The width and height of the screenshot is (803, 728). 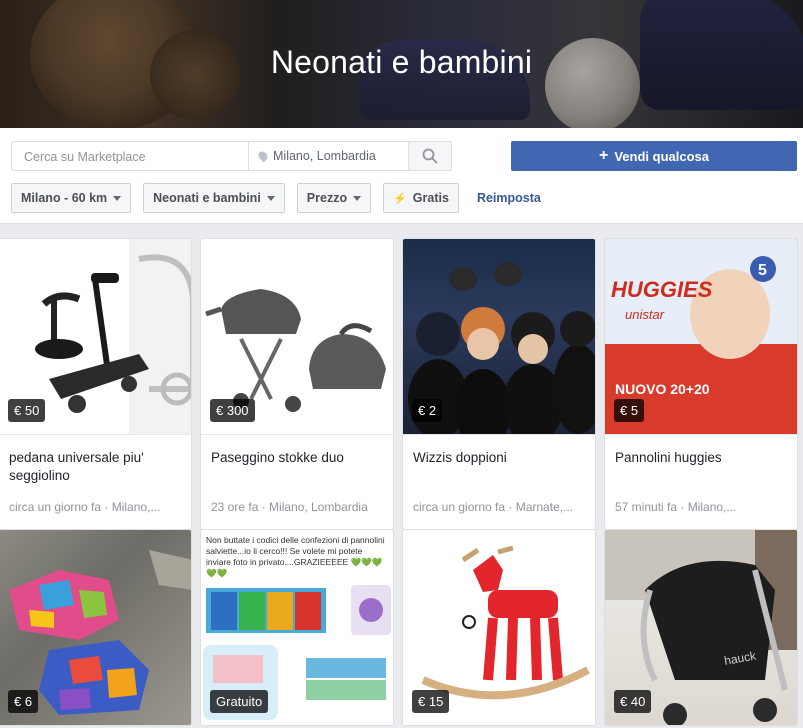 What do you see at coordinates (662, 389) in the screenshot?
I see `promo-text: NUOVO 20+20` at bounding box center [662, 389].